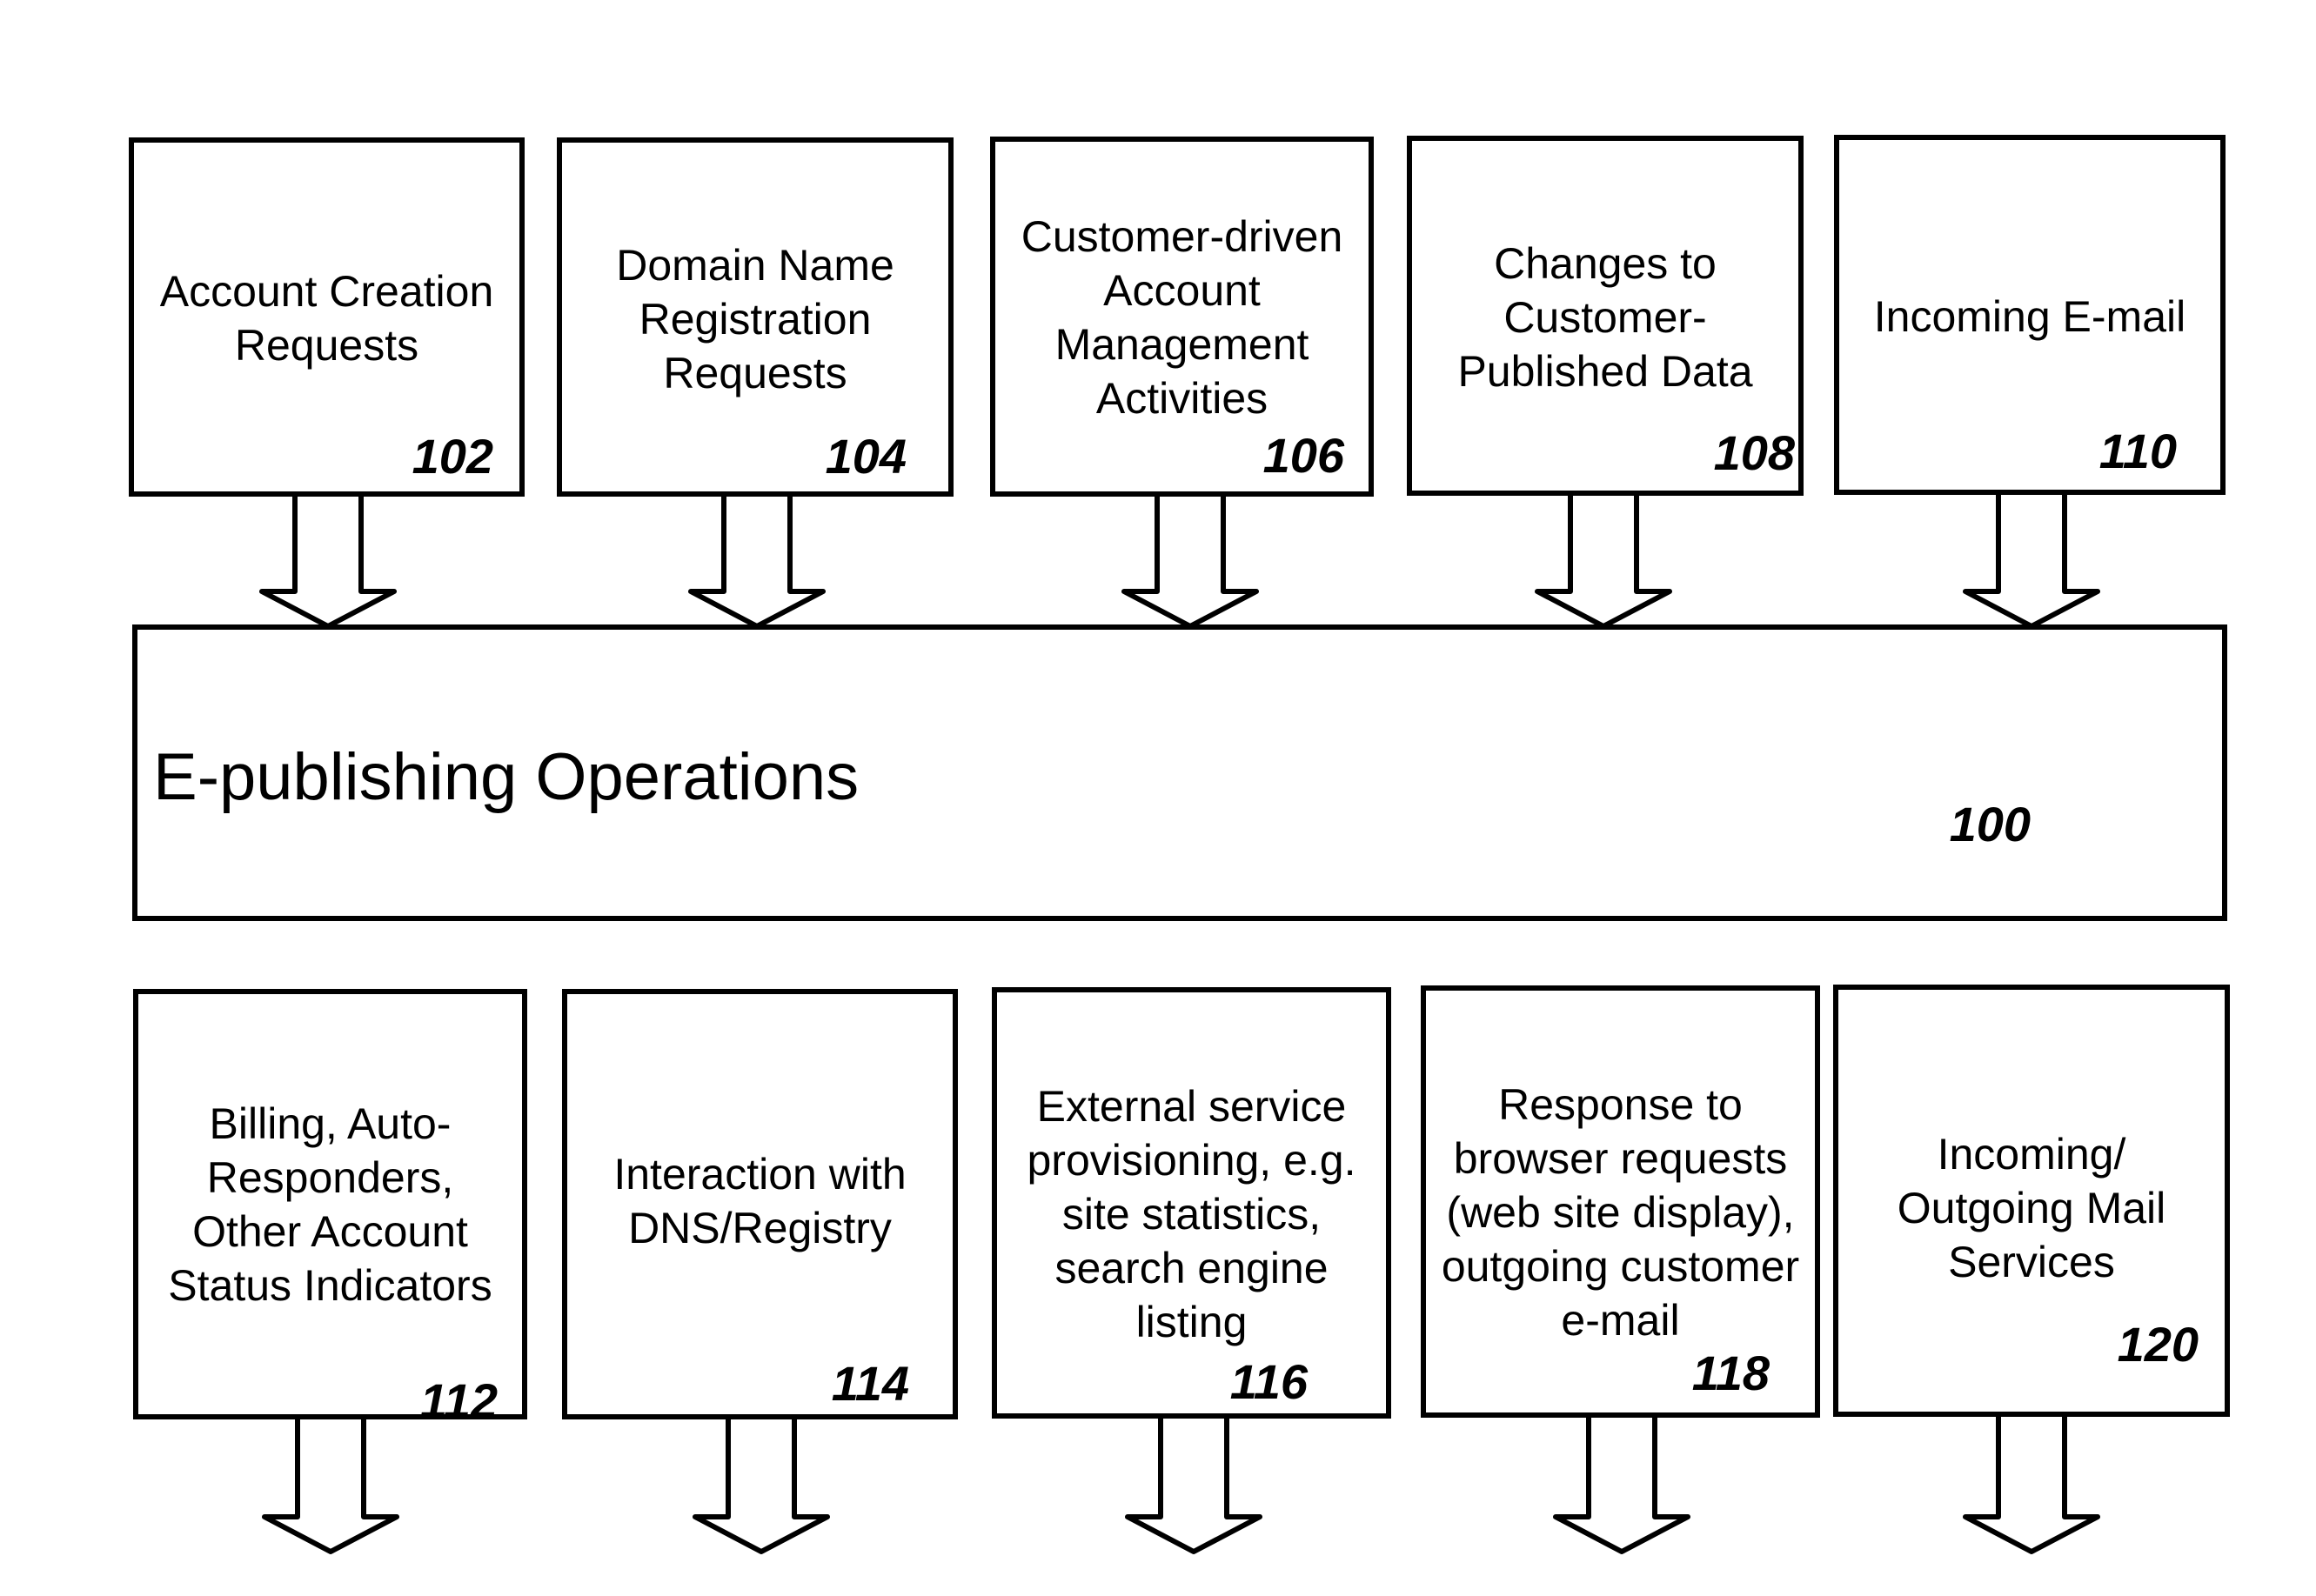  What do you see at coordinates (506, 777) in the screenshot?
I see `main-title: E-publishing Operations` at bounding box center [506, 777].